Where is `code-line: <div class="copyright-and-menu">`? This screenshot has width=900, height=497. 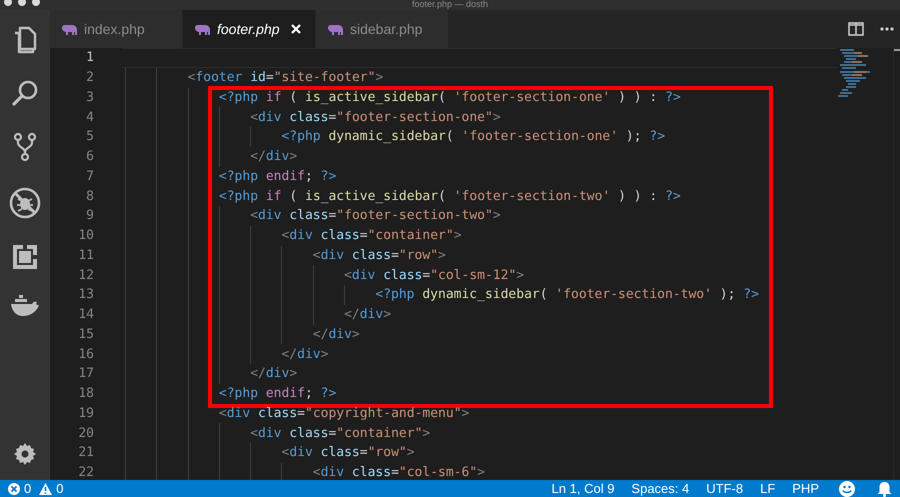 code-line: <div class="copyright-and-menu"> is located at coordinates (344, 413).